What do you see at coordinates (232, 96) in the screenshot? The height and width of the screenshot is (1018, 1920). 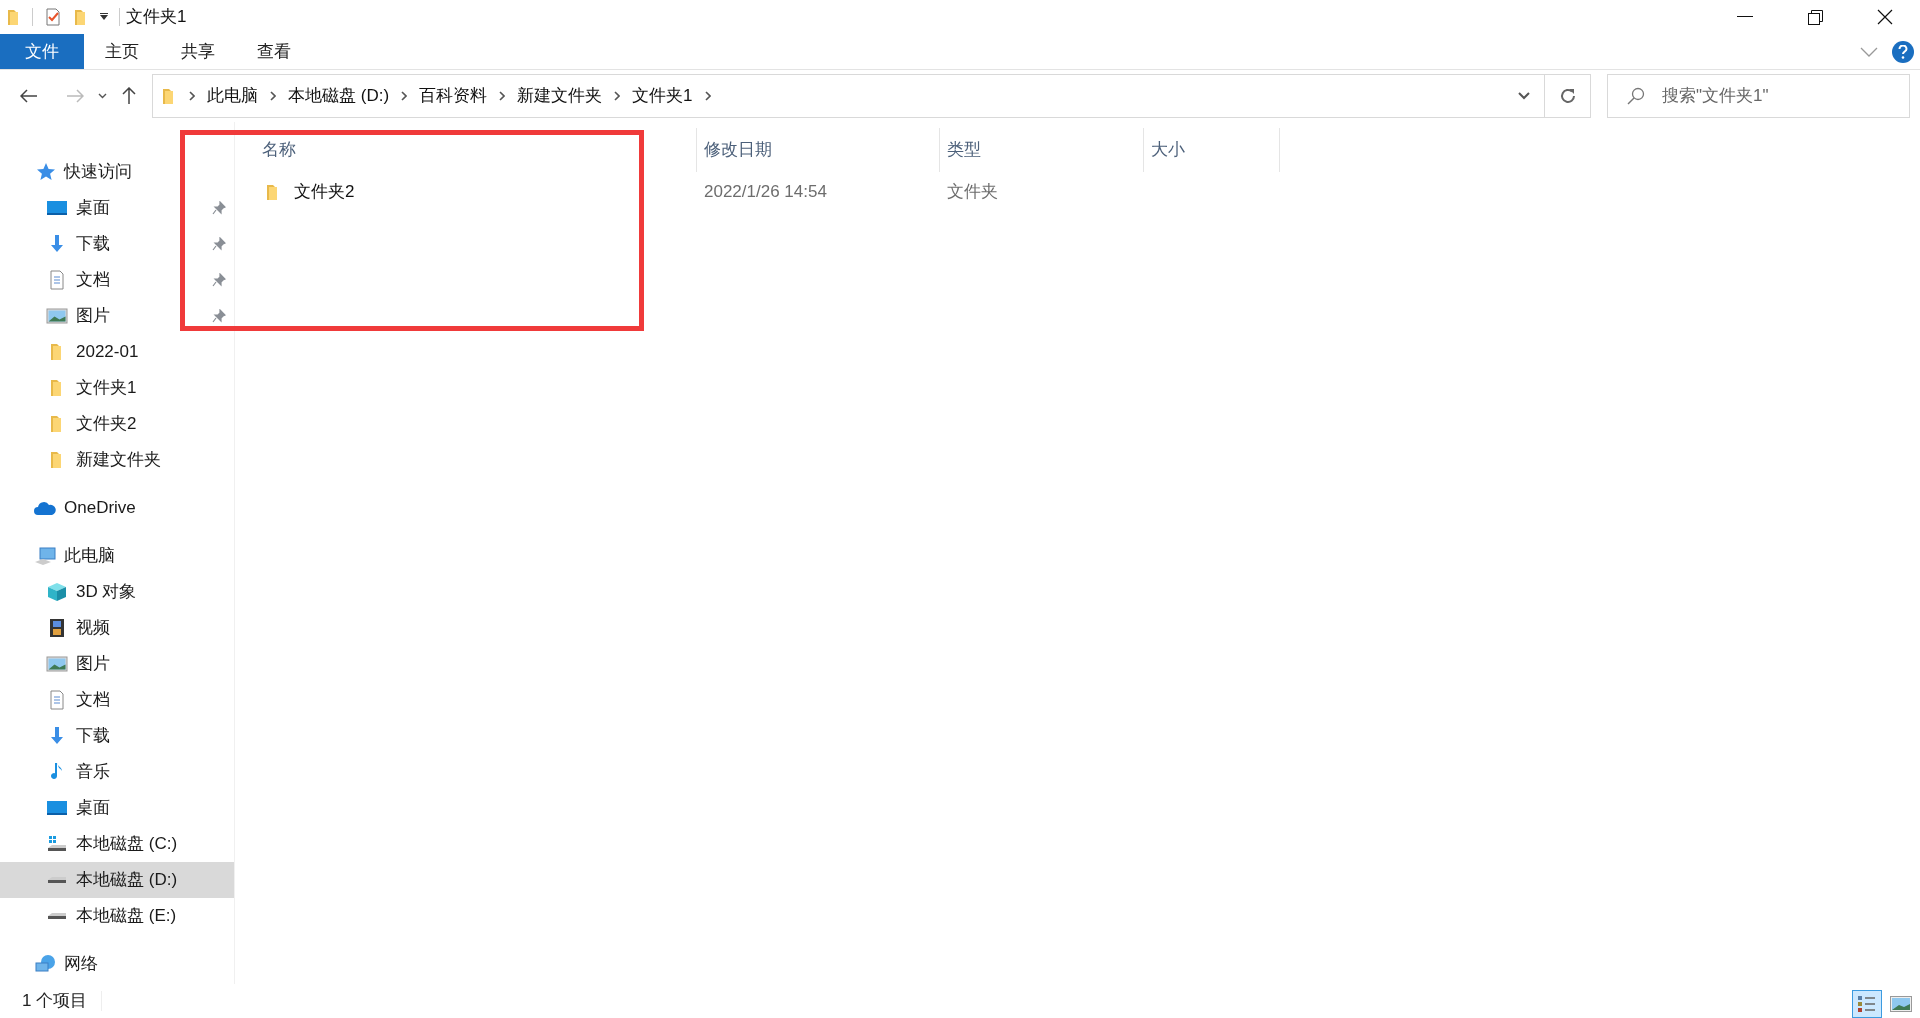 I see `breadcrumb: 此电脑` at bounding box center [232, 96].